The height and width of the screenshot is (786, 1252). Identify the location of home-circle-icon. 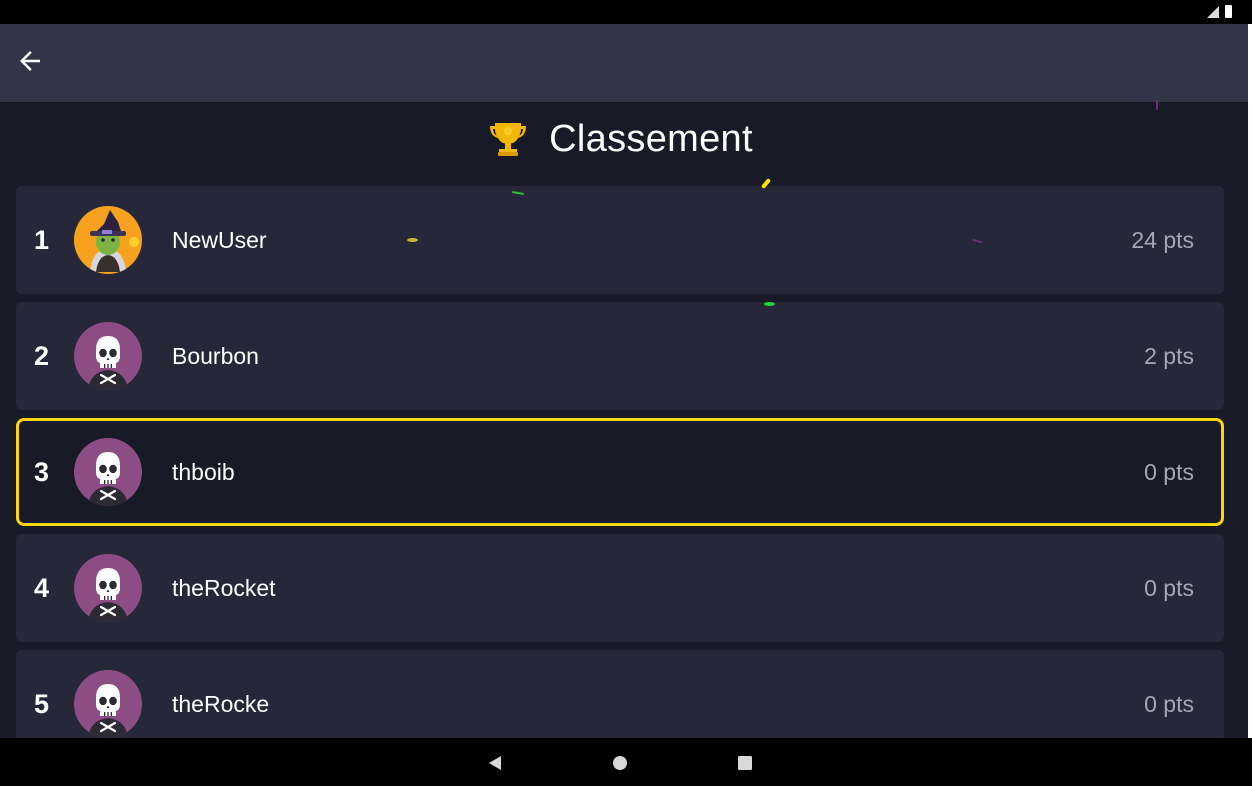
(620, 763).